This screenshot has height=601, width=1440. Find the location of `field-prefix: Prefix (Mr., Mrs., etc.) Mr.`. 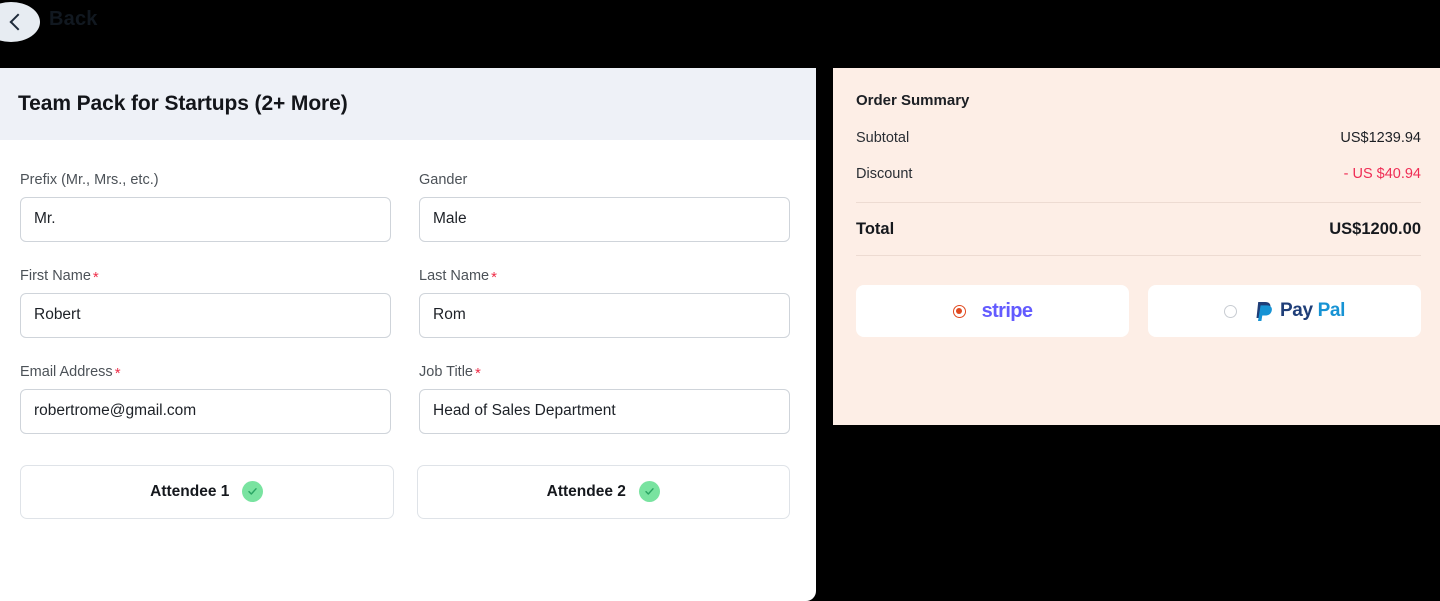

field-prefix: Prefix (Mr., Mrs., etc.) Mr. is located at coordinates (205, 207).